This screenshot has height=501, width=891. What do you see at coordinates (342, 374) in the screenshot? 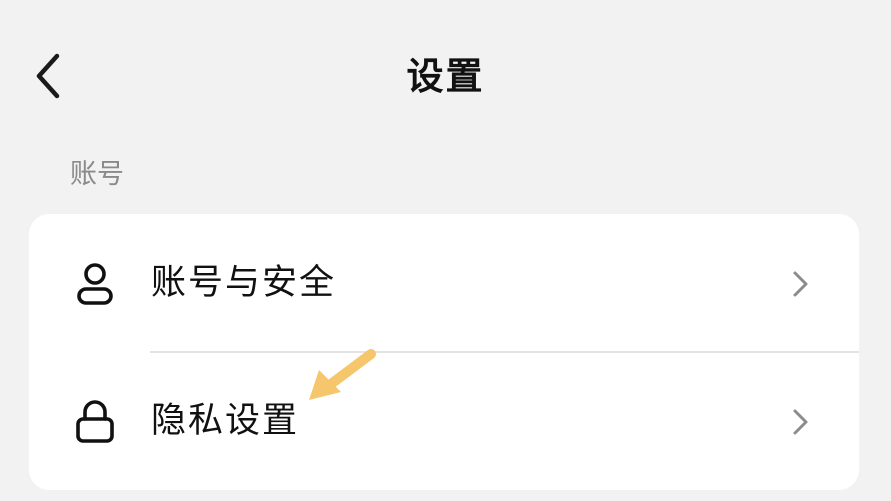
I see `annotation-arrow-icon` at bounding box center [342, 374].